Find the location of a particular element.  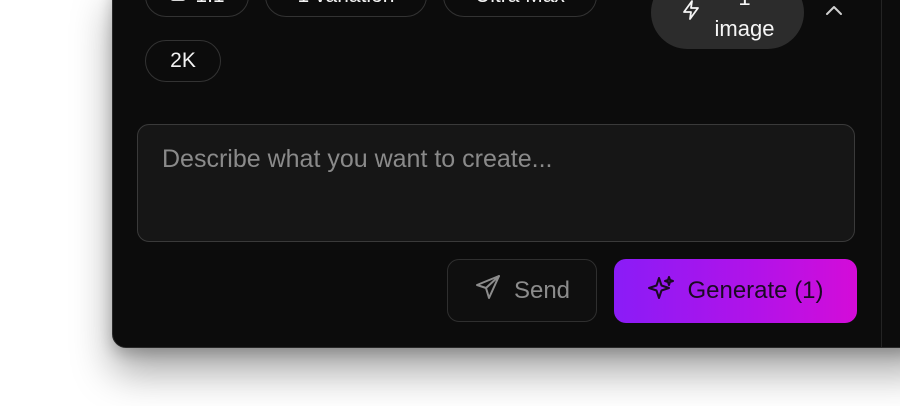

image-count-button: 1 image is located at coordinates (727, 24).